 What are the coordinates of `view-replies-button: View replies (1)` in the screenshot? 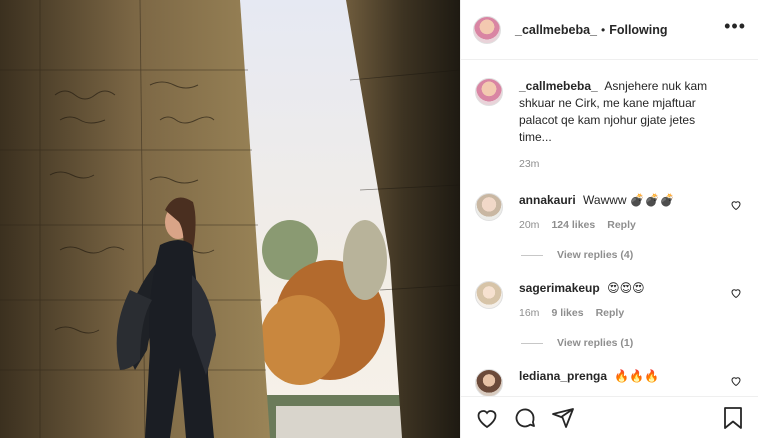 It's located at (632, 343).